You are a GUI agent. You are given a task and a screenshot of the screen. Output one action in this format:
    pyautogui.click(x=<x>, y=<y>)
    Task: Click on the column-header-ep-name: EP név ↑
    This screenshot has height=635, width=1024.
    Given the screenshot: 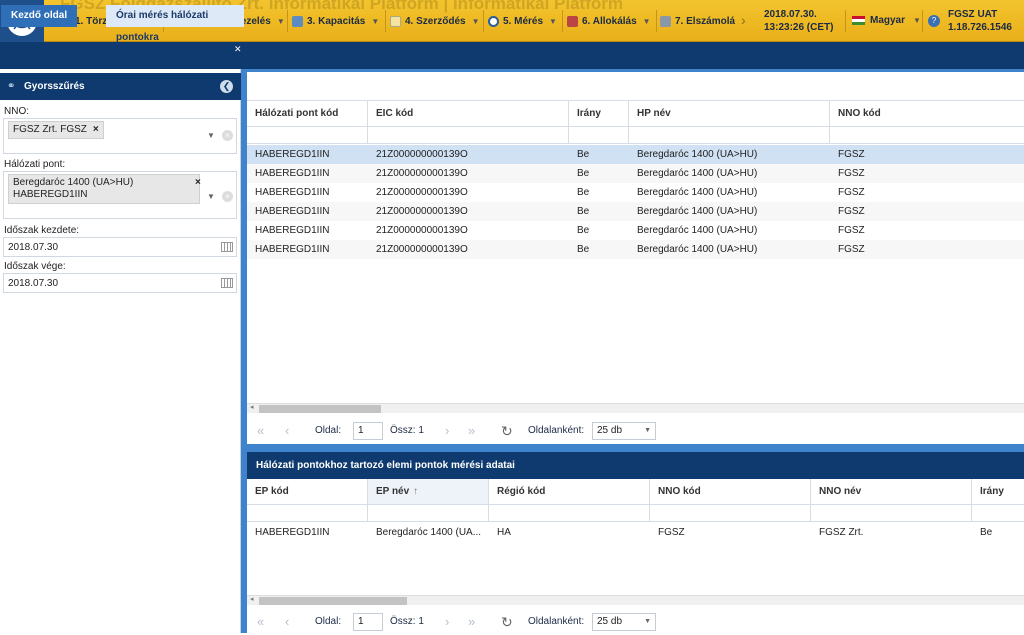 What is the action you would take?
    pyautogui.click(x=428, y=491)
    